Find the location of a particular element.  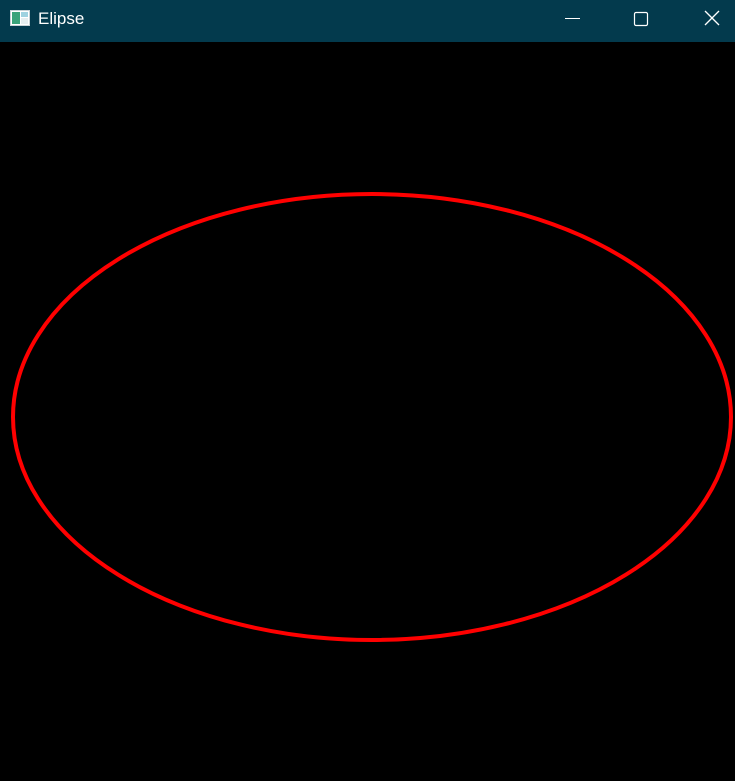

app-window-icon is located at coordinates (20, 18).